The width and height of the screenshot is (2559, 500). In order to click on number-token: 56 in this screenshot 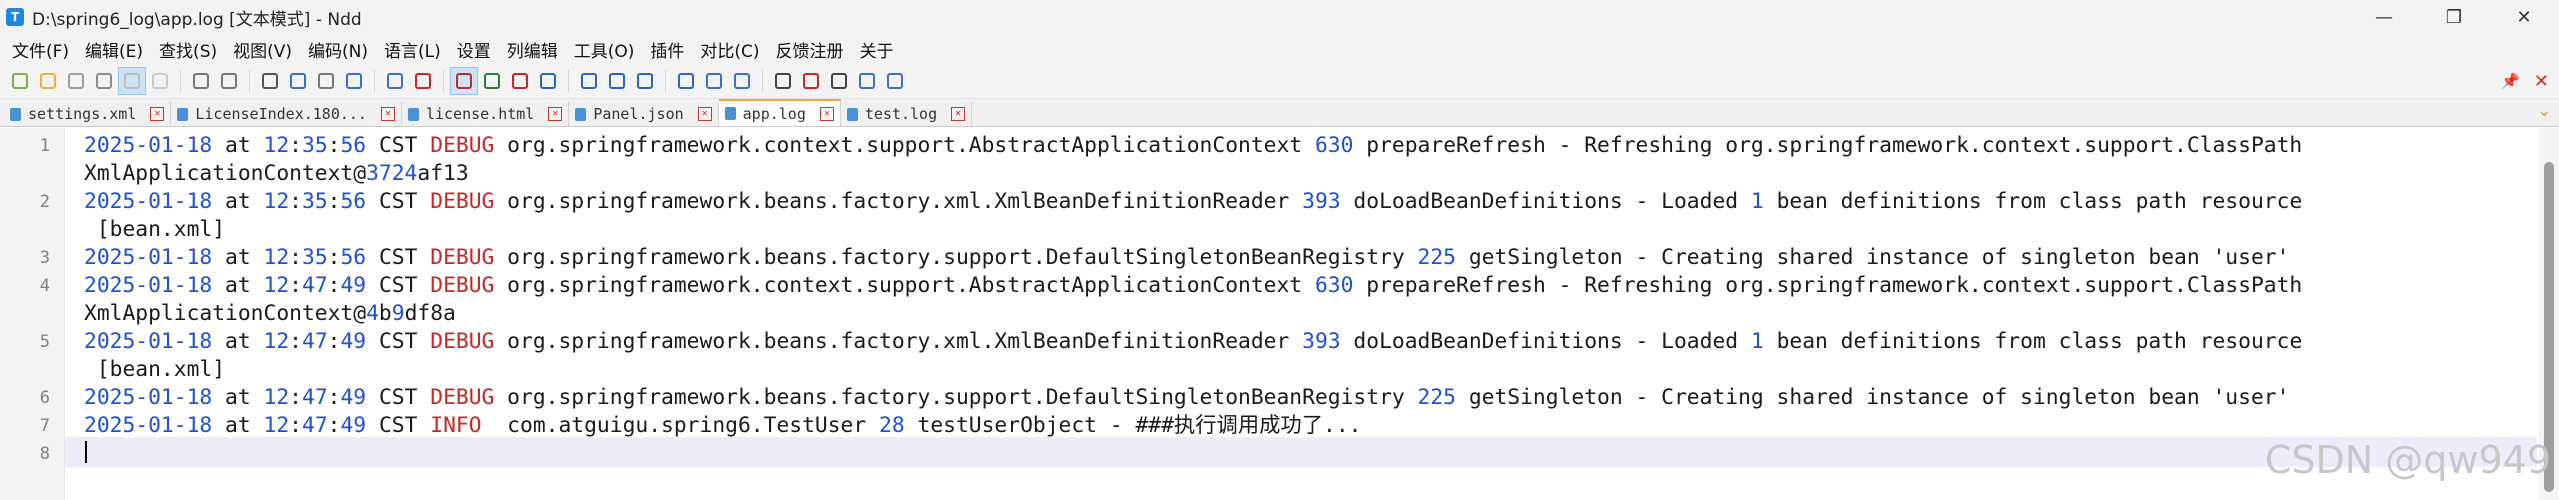, I will do `click(353, 201)`.